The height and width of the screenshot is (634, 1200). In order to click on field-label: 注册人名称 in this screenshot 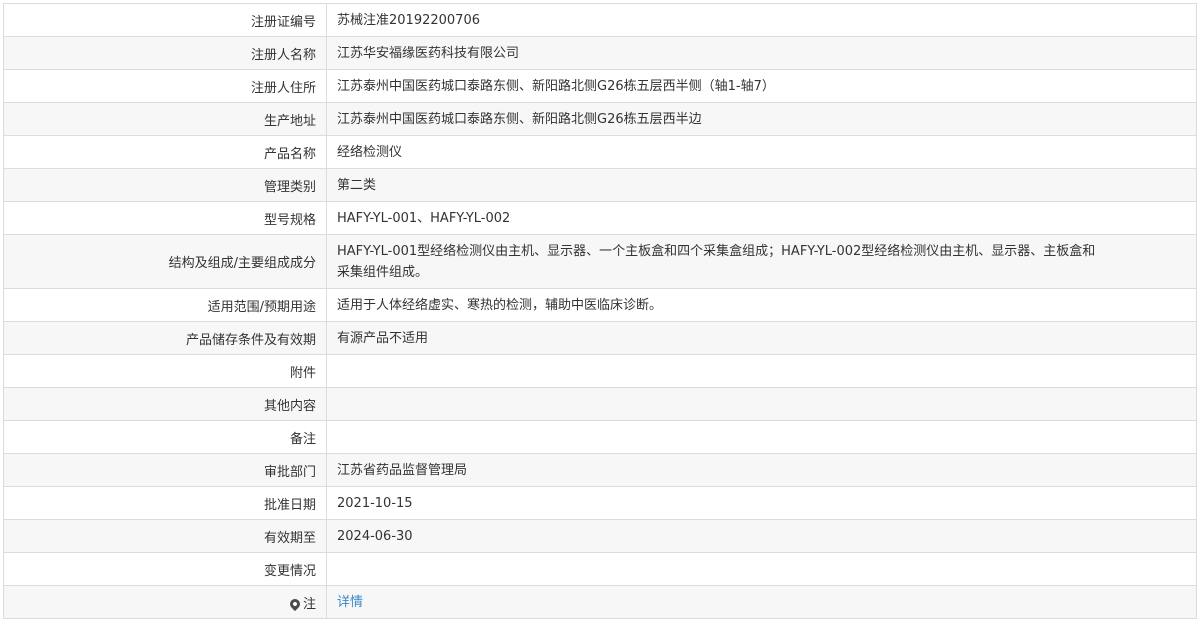, I will do `click(165, 53)`.